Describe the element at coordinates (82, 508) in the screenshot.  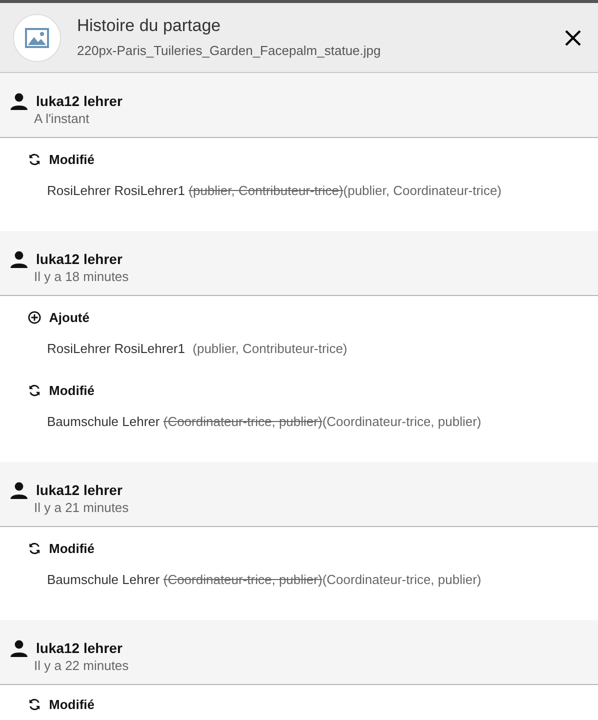
I see `timestamp: Il y a 21 minutes` at that location.